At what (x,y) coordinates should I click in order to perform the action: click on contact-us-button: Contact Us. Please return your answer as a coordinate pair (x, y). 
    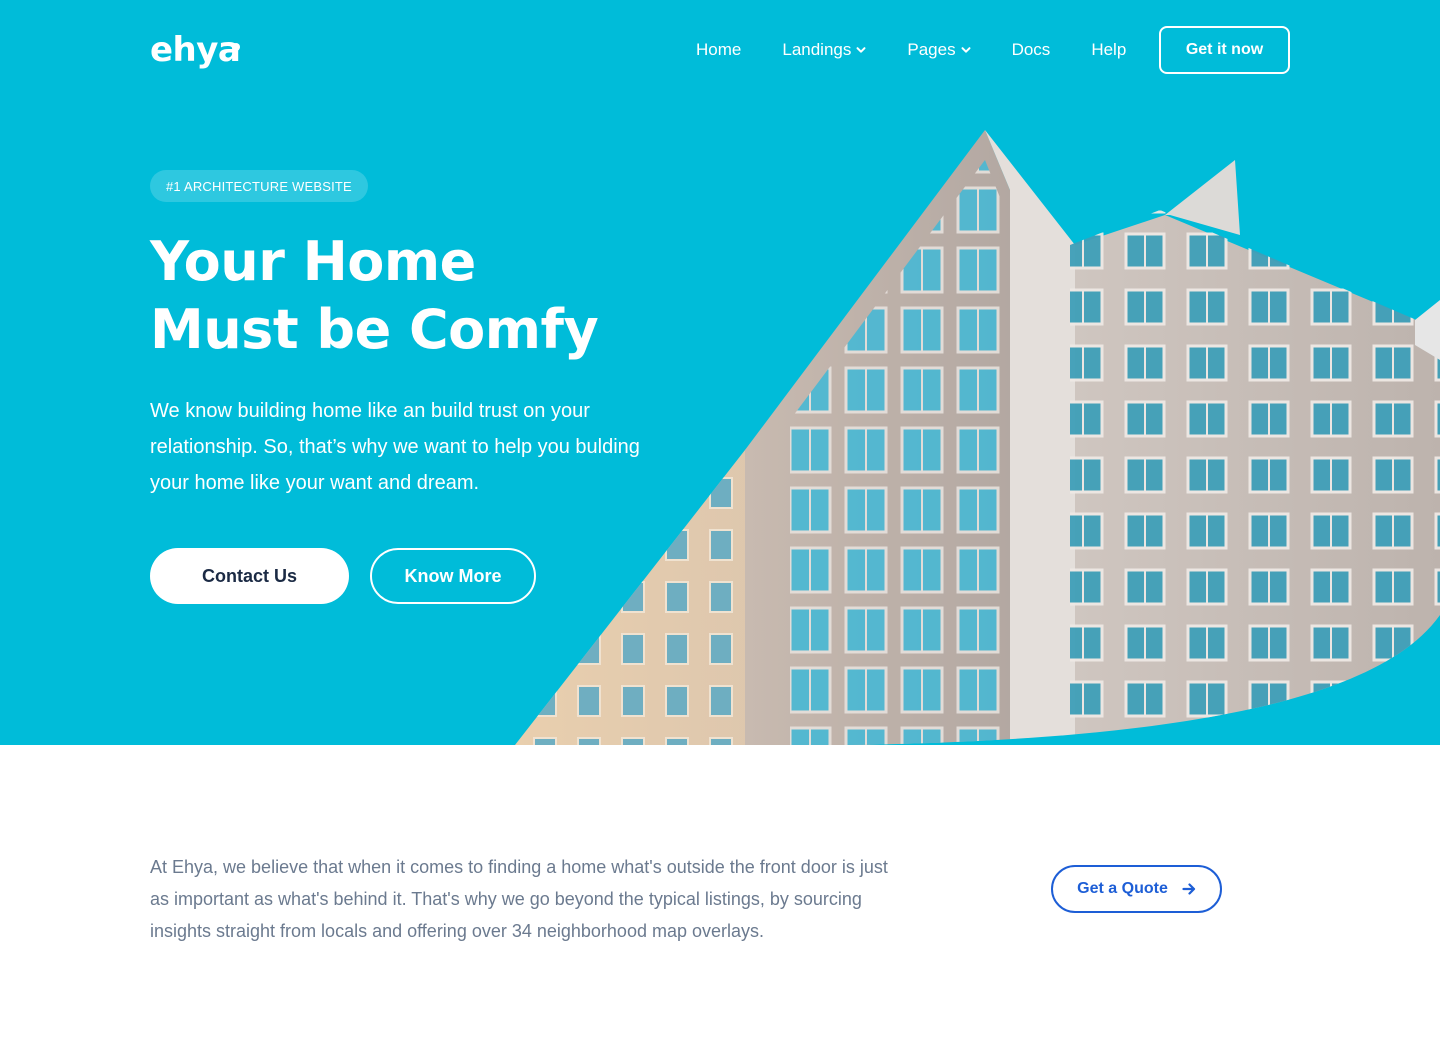
    Looking at the image, I should click on (249, 576).